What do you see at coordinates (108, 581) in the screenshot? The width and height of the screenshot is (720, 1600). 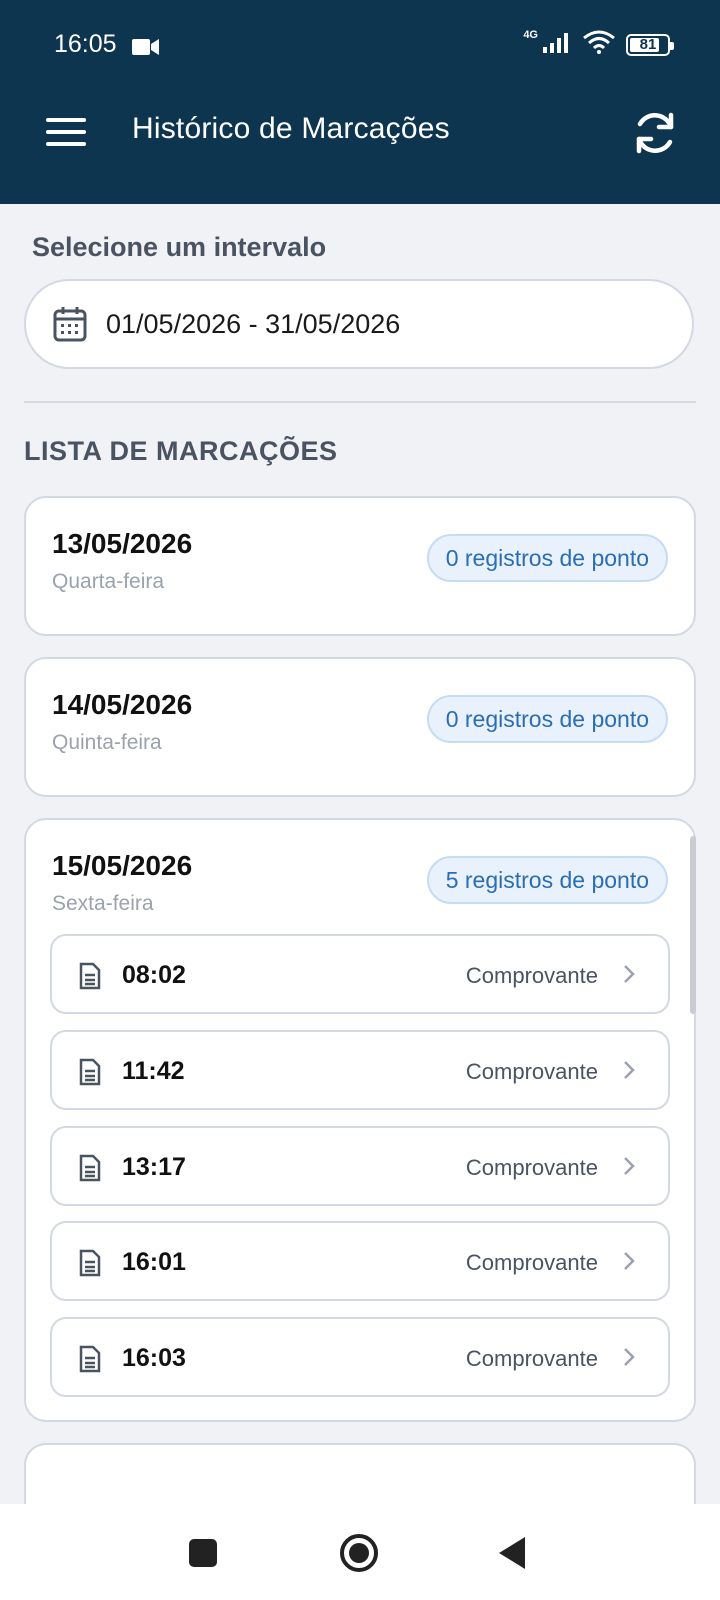 I see `day-weekday: Quarta-feira` at bounding box center [108, 581].